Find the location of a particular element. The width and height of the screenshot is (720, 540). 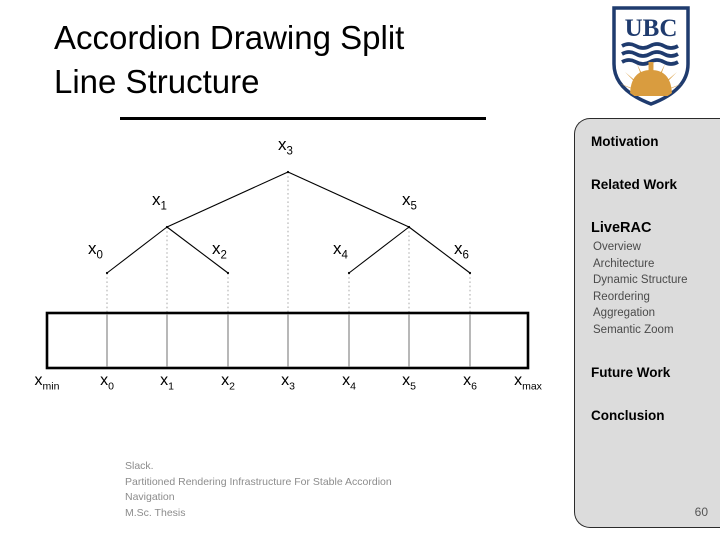

page-title: Accordion Drawing Split Line Structure is located at coordinates (304, 60).